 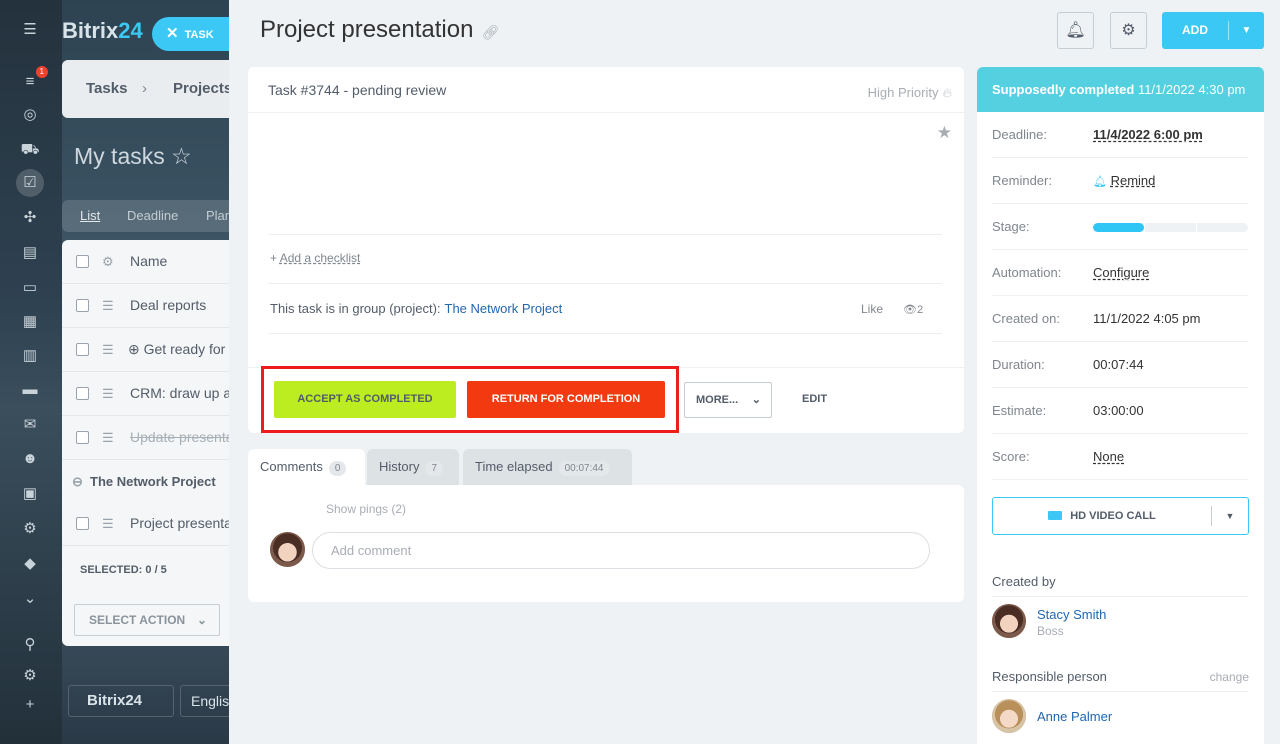 I want to click on more-button: MORE... ⌄, so click(x=728, y=400).